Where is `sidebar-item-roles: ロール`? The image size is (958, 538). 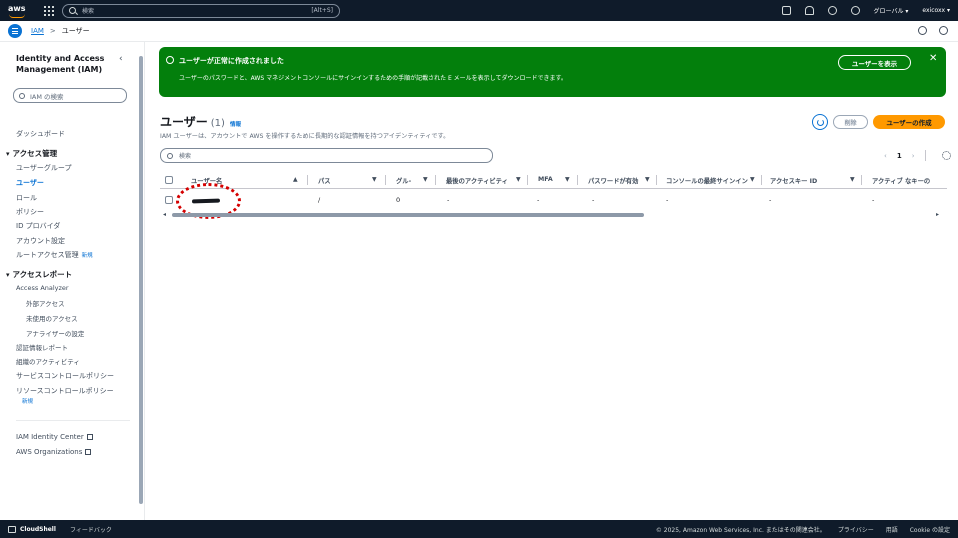 sidebar-item-roles: ロール is located at coordinates (26, 198).